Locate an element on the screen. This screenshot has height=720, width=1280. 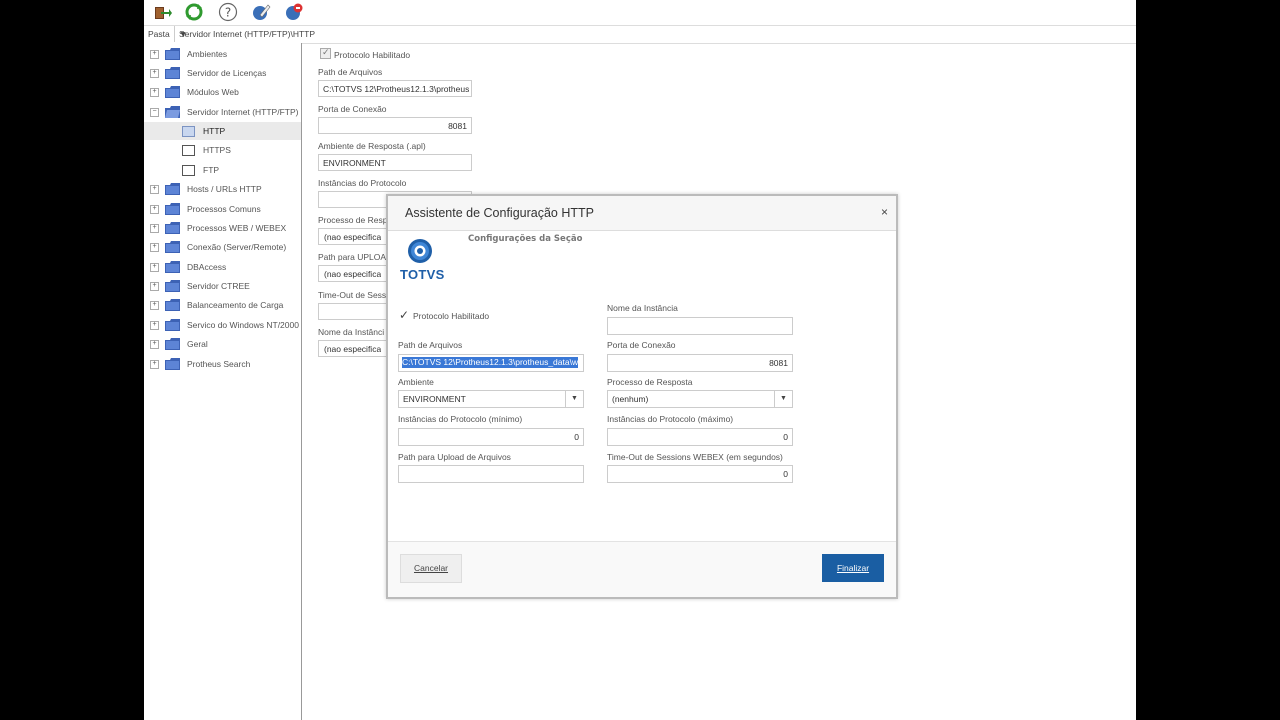
ambiente-label: Ambiente de Resposta (.apl) is located at coordinates (372, 146).